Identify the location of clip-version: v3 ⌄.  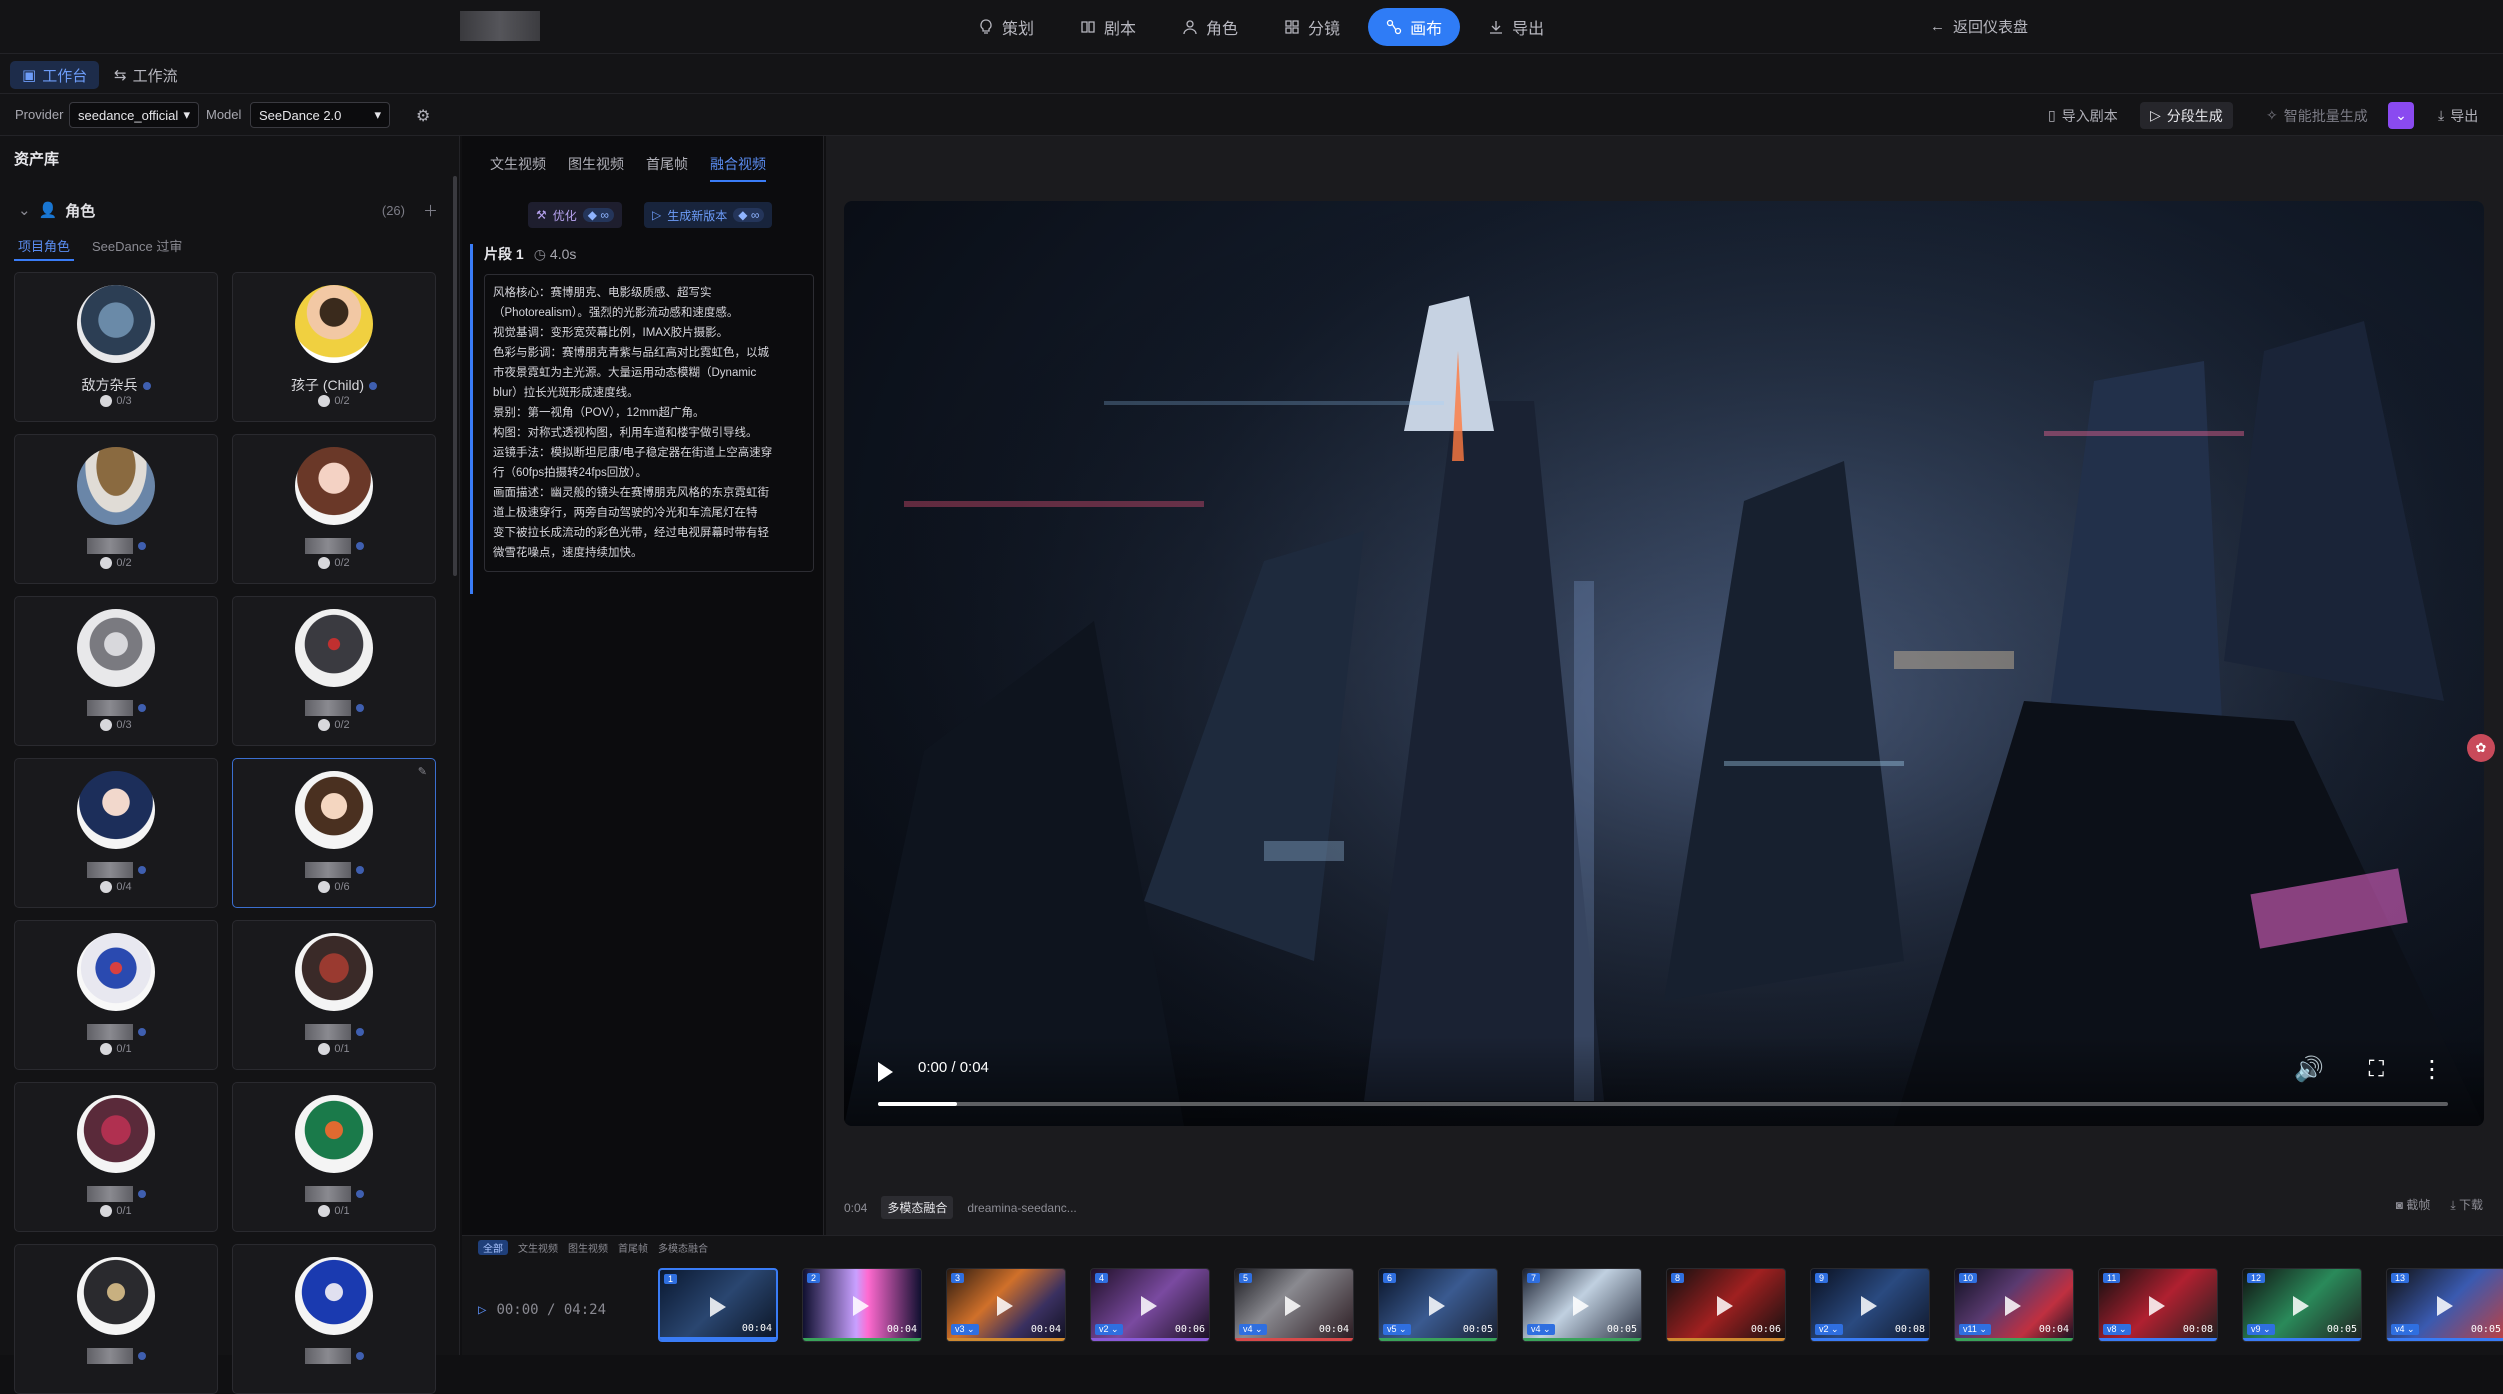
(965, 1329).